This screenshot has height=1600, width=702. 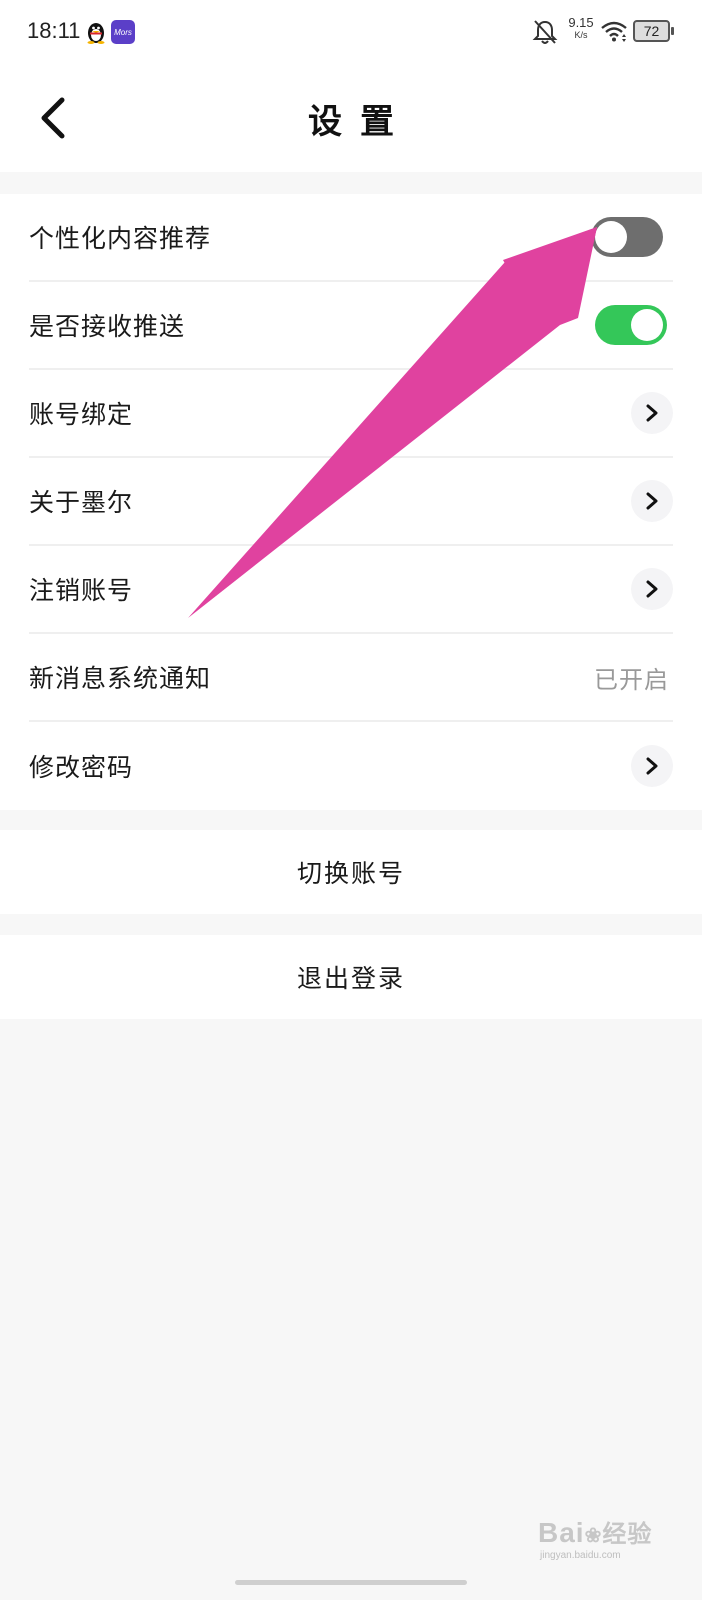 I want to click on battery-indicator: 72, so click(x=654, y=32).